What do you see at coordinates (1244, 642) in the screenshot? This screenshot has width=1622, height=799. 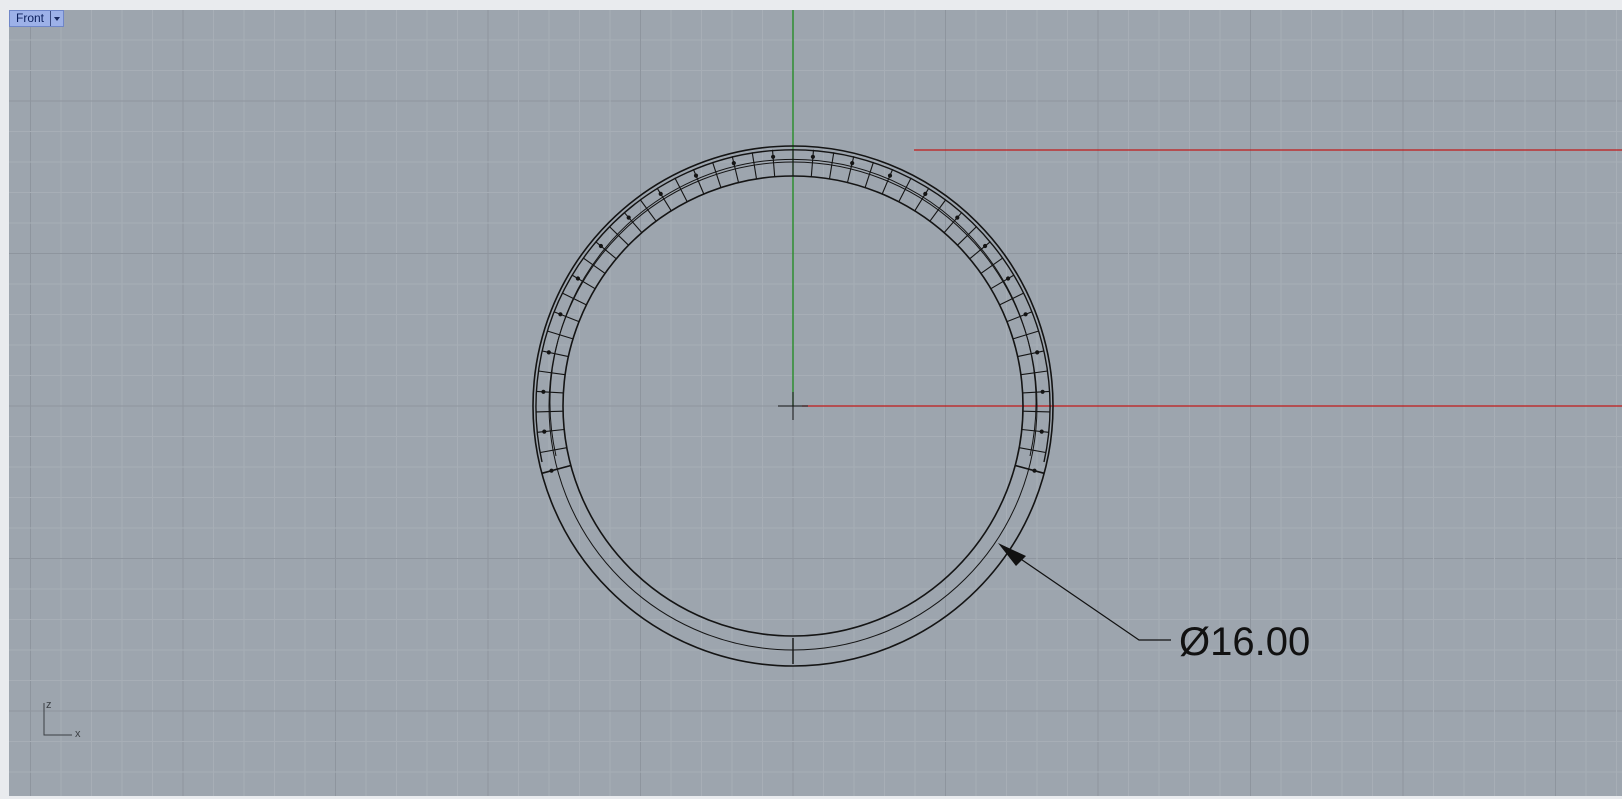 I see `dimension-label: Ø16.00` at bounding box center [1244, 642].